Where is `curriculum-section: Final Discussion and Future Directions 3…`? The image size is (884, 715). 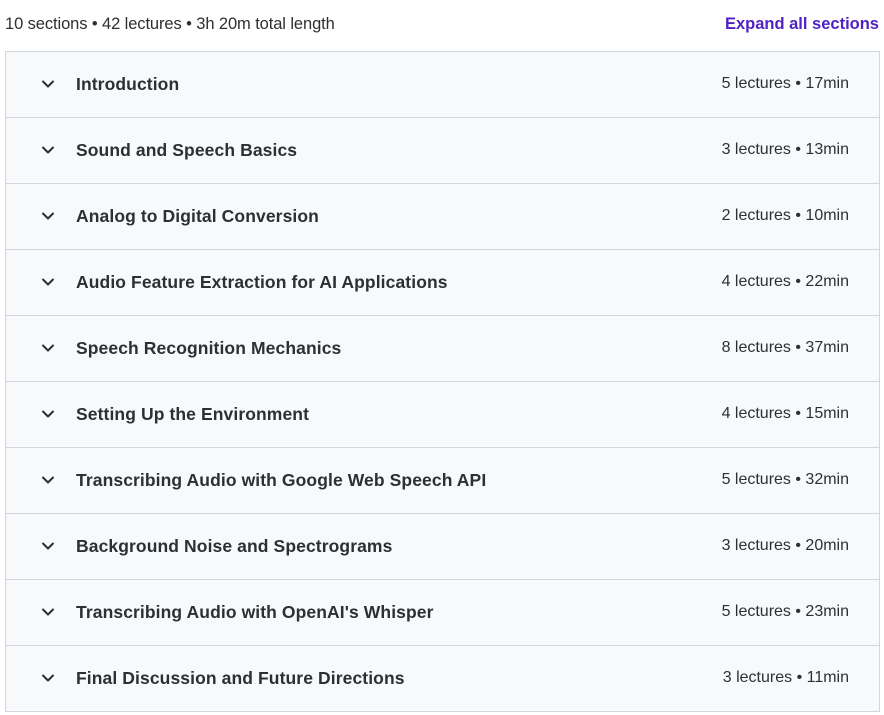
curriculum-section: Final Discussion and Future Directions 3… is located at coordinates (442, 679).